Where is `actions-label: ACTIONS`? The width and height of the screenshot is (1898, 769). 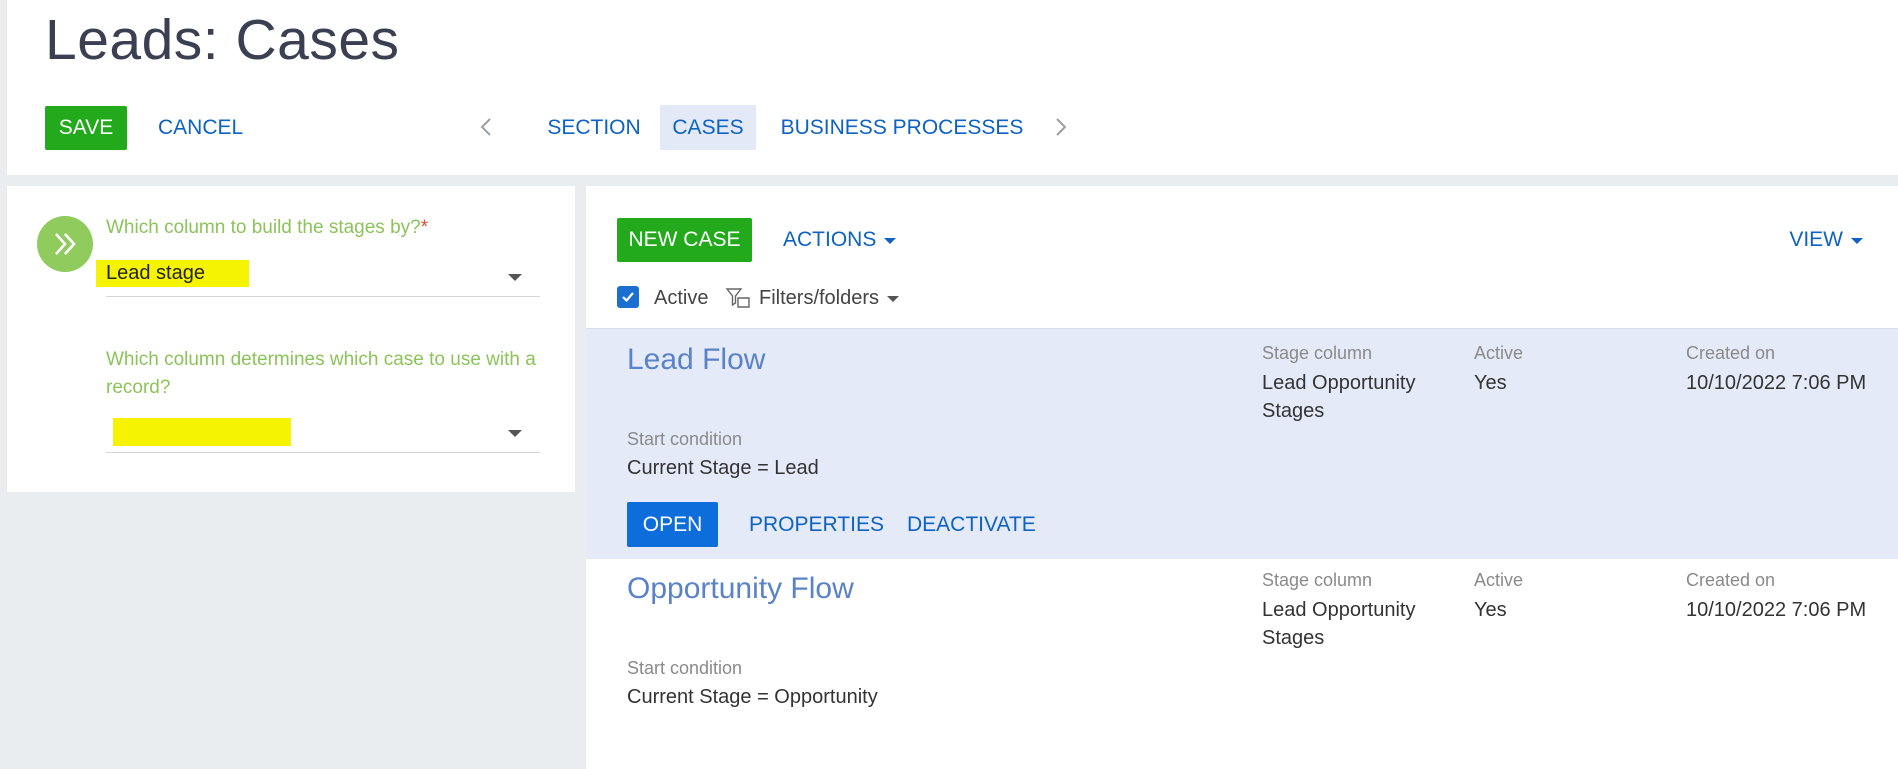 actions-label: ACTIONS is located at coordinates (830, 239).